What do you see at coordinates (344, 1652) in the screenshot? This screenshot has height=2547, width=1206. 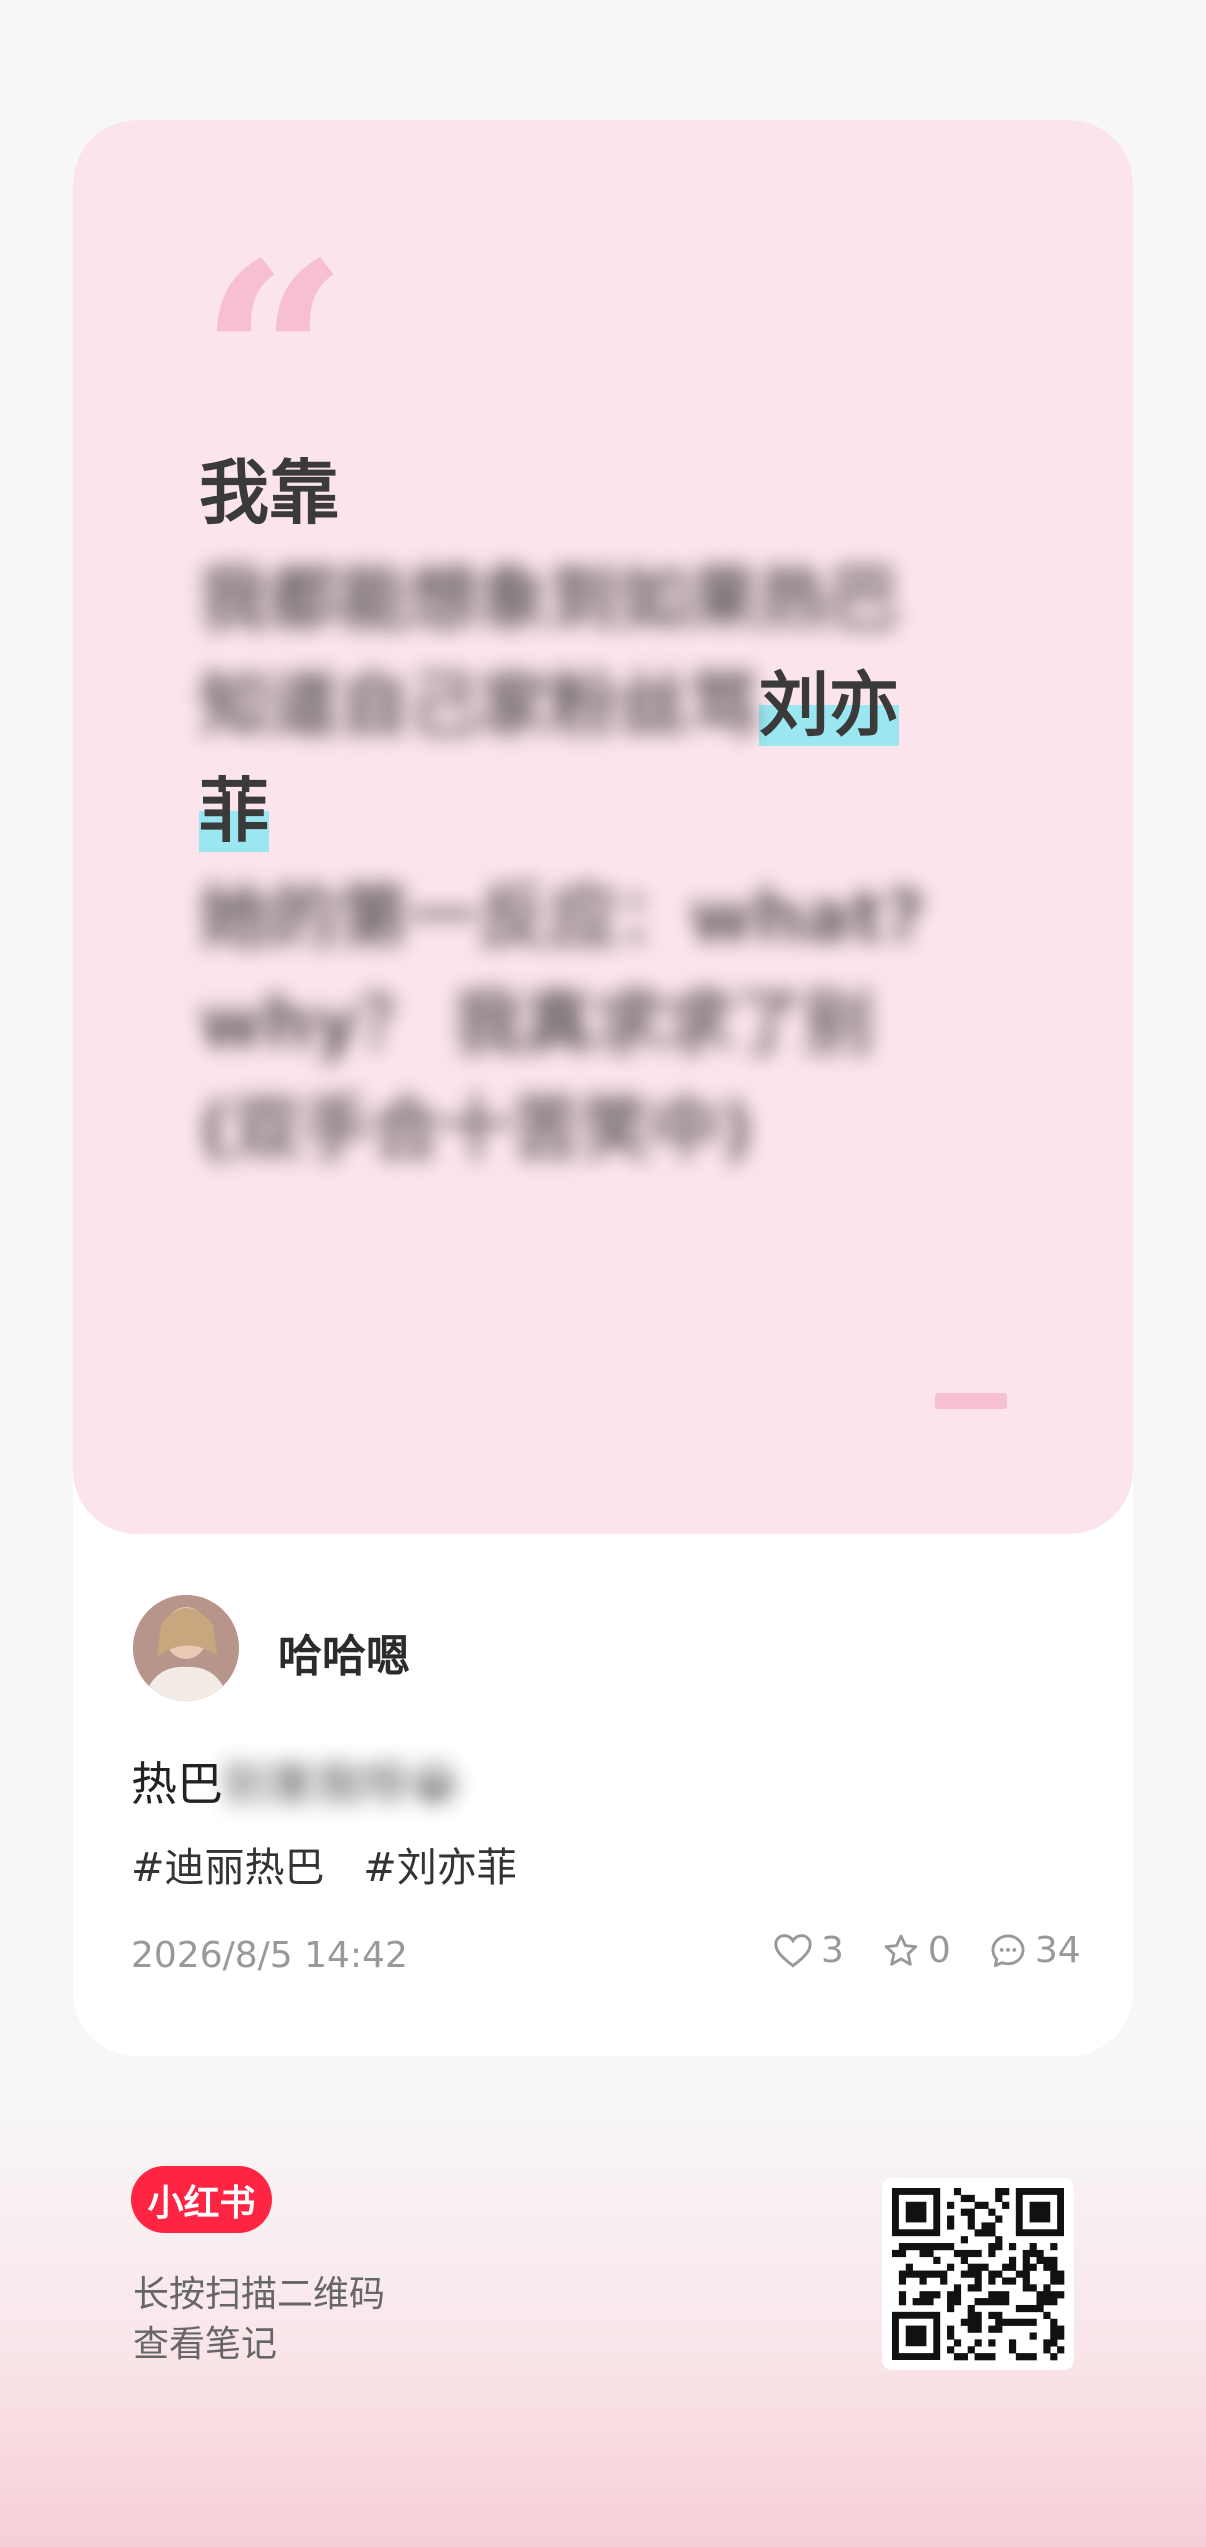 I see `author-name: 哈哈嗯` at bounding box center [344, 1652].